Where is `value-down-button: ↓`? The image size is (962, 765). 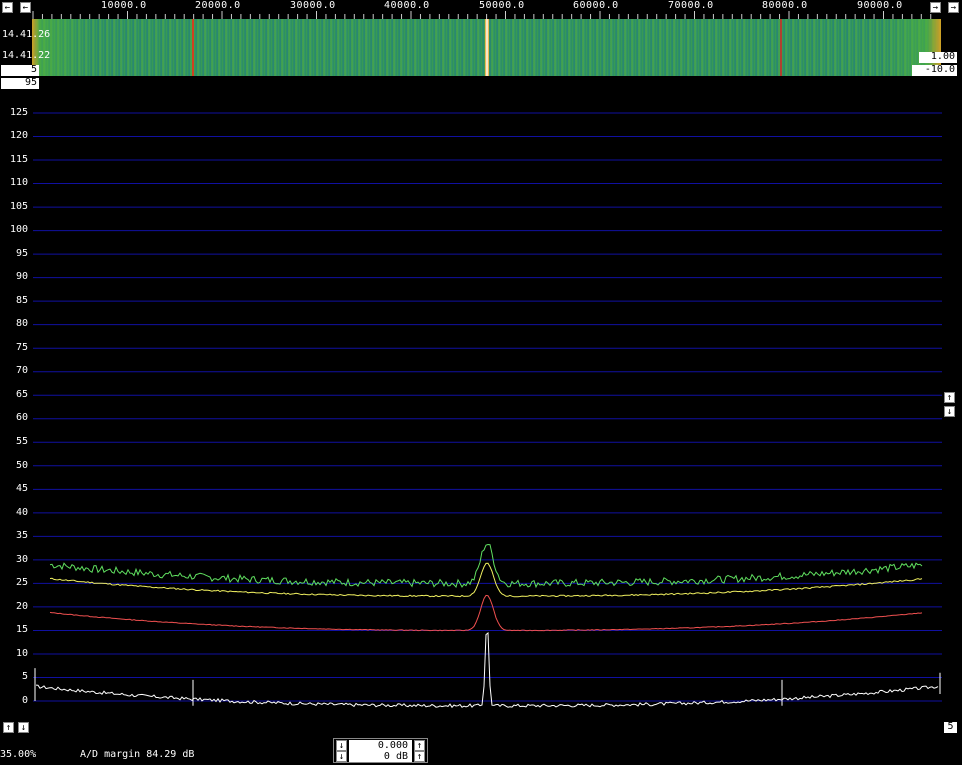
value-down-button: ↓ is located at coordinates (341, 745).